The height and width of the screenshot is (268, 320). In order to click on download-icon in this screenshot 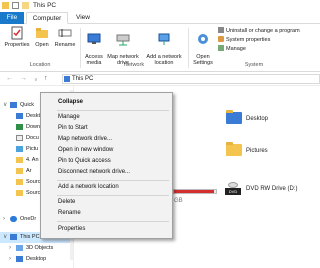, I will do `click(19, 127)`.